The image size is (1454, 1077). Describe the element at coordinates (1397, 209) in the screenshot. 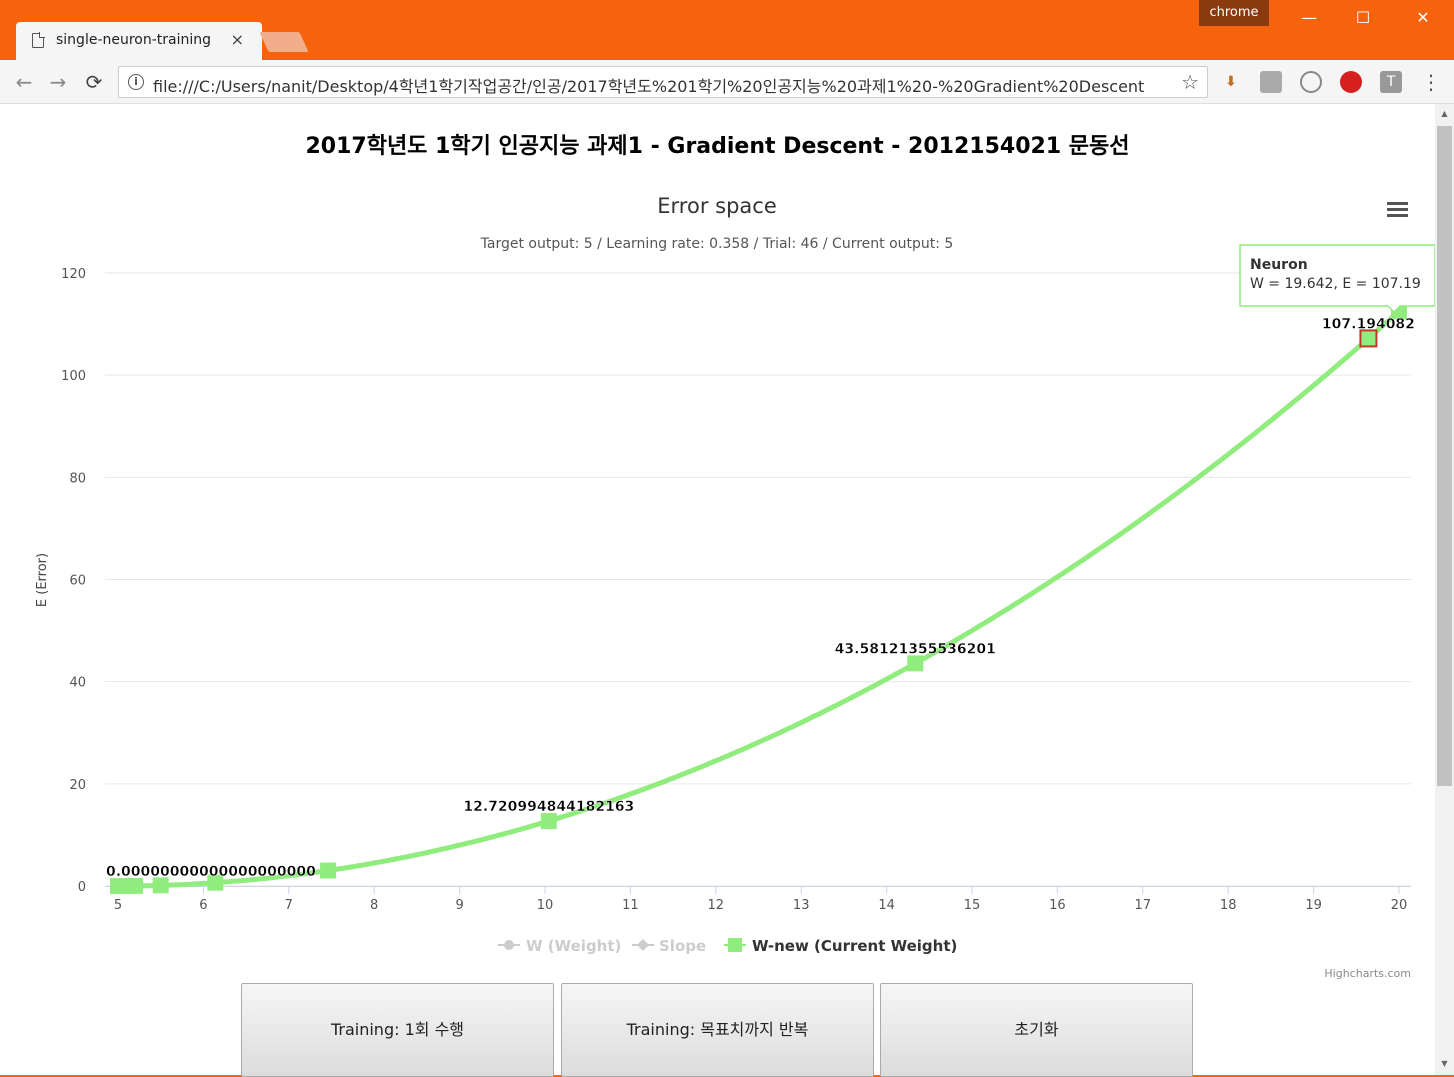

I see `export-menu-icon` at that location.